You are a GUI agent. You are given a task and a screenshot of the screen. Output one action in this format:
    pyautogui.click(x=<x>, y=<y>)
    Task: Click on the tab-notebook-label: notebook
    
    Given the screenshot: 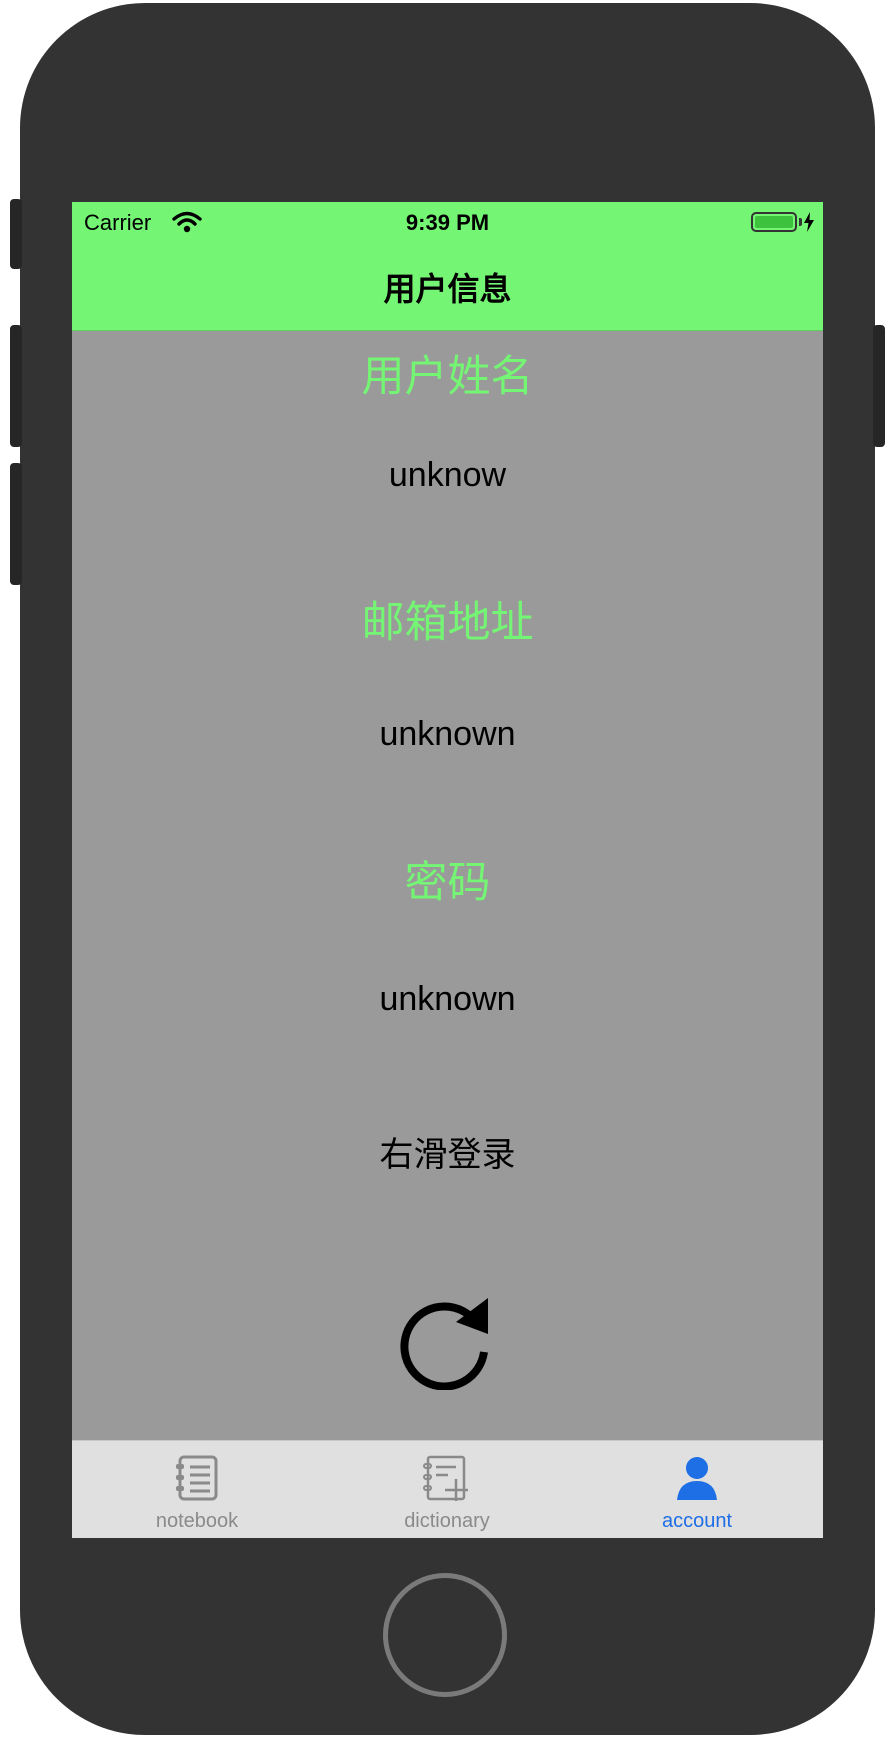 What is the action you would take?
    pyautogui.click(x=197, y=1521)
    